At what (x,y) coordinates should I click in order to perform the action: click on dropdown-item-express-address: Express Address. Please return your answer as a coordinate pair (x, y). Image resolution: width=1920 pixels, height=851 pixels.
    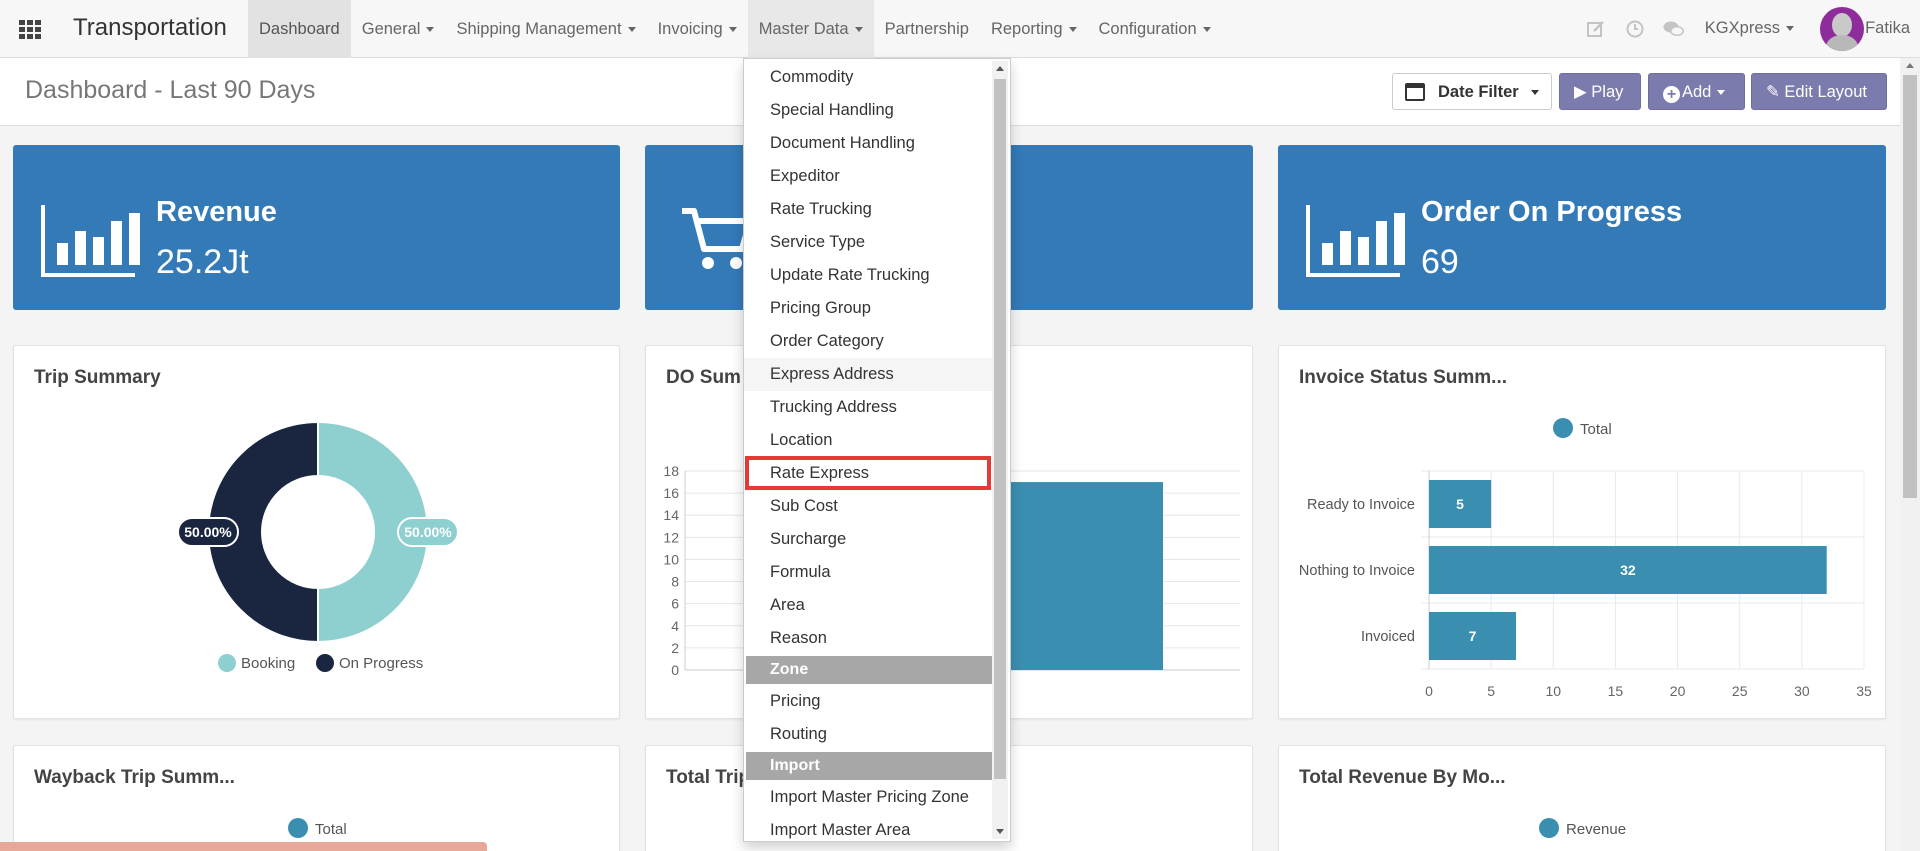
    Looking at the image, I should click on (868, 374).